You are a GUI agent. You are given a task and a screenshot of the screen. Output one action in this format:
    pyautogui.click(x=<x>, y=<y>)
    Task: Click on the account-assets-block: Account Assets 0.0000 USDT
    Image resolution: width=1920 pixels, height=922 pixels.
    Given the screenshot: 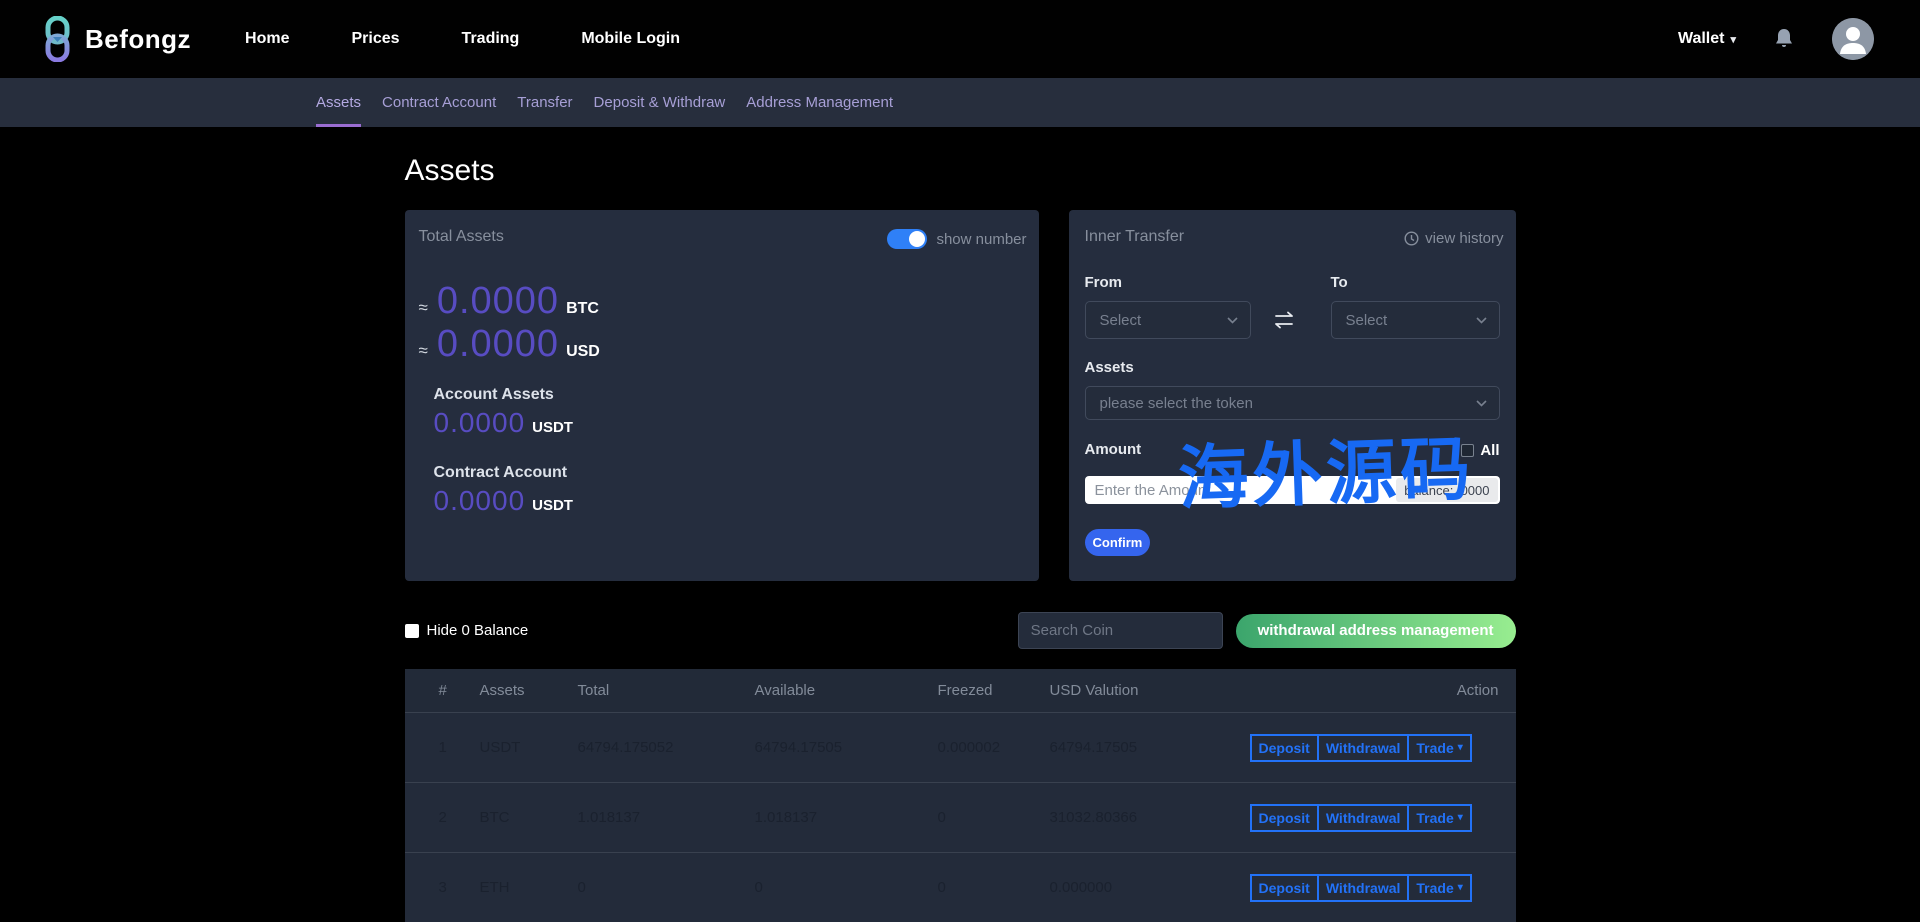 What is the action you would take?
    pyautogui.click(x=503, y=412)
    